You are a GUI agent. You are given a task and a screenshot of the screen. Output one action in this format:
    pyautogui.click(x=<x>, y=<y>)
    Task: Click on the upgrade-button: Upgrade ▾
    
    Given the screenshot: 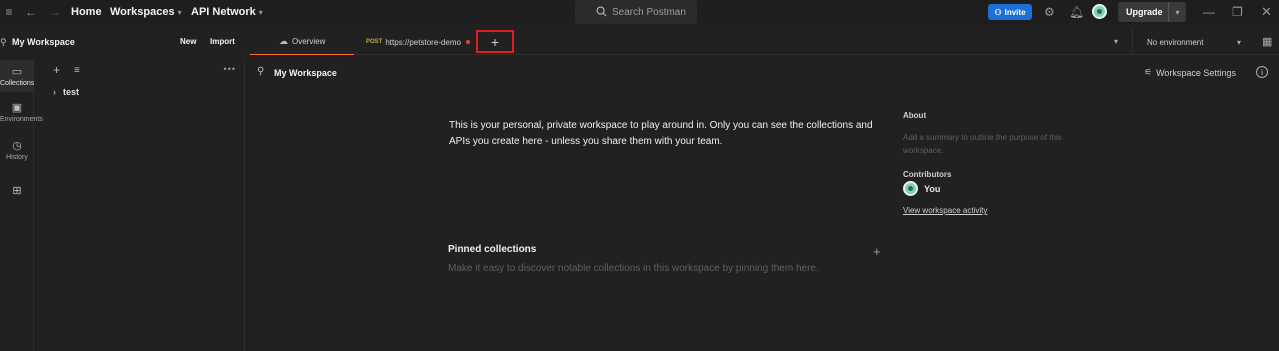 What is the action you would take?
    pyautogui.click(x=1152, y=12)
    